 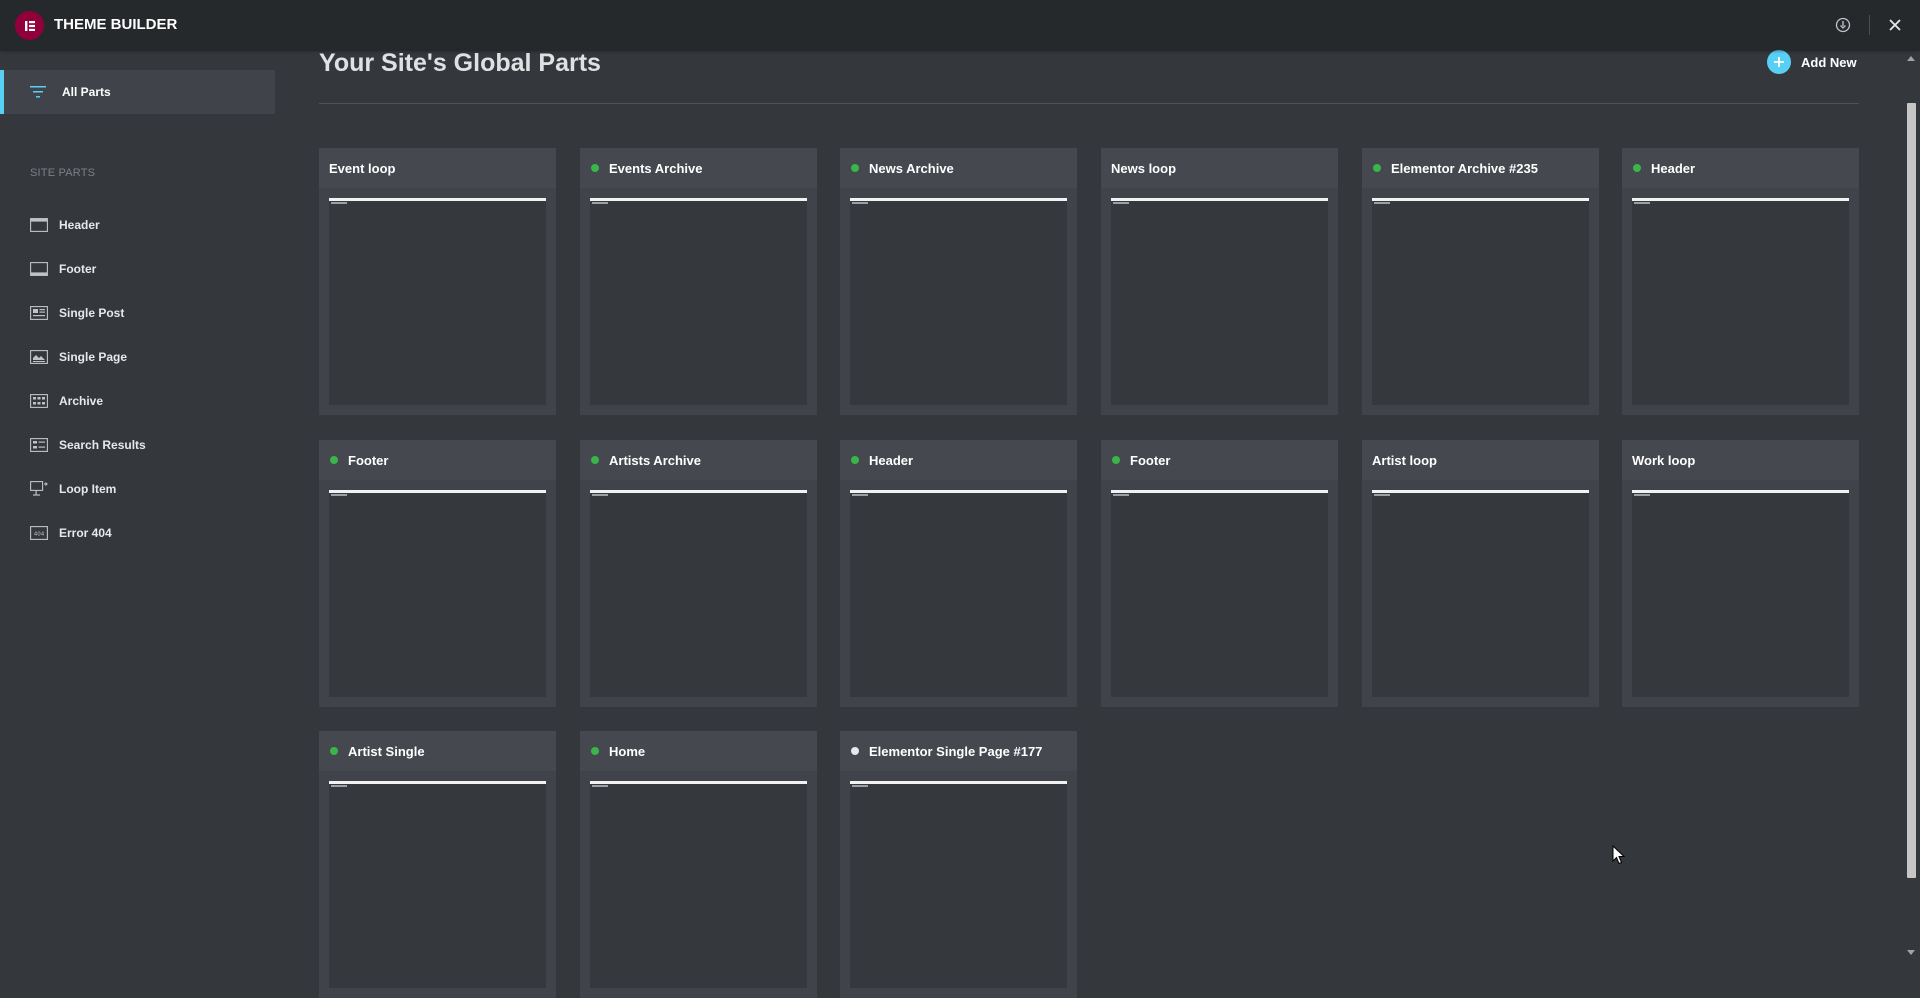 I want to click on scrollbar-thumb, so click(x=1911, y=490).